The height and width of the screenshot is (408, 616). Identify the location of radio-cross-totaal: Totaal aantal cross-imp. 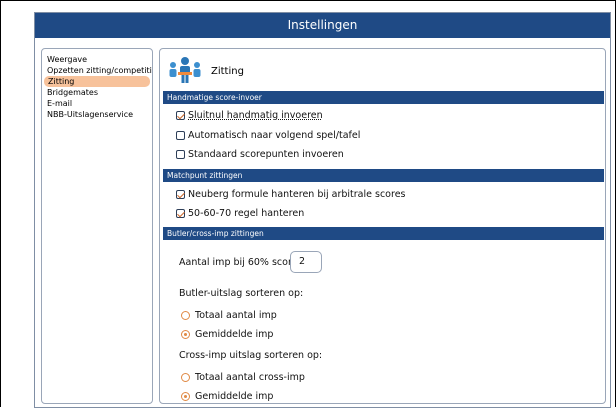
(243, 377).